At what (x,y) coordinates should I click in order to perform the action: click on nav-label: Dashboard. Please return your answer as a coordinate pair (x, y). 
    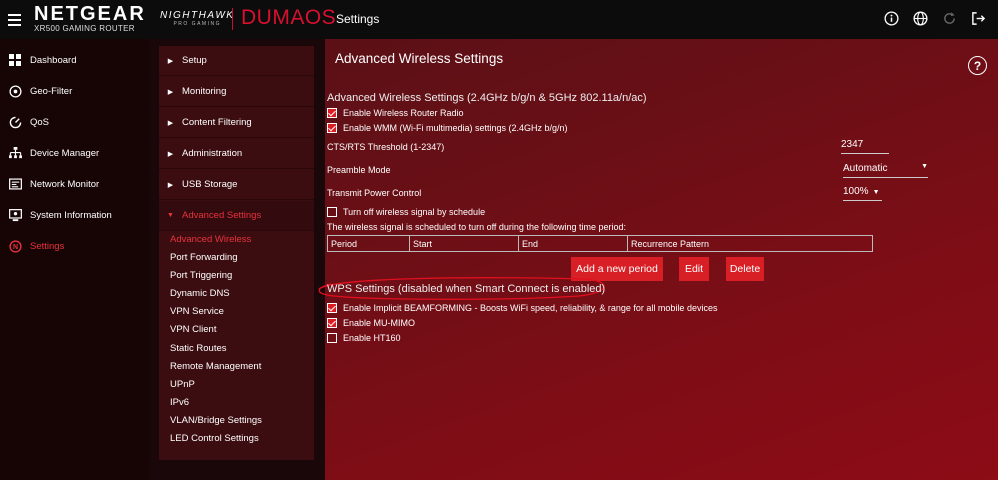
    Looking at the image, I should click on (53, 60).